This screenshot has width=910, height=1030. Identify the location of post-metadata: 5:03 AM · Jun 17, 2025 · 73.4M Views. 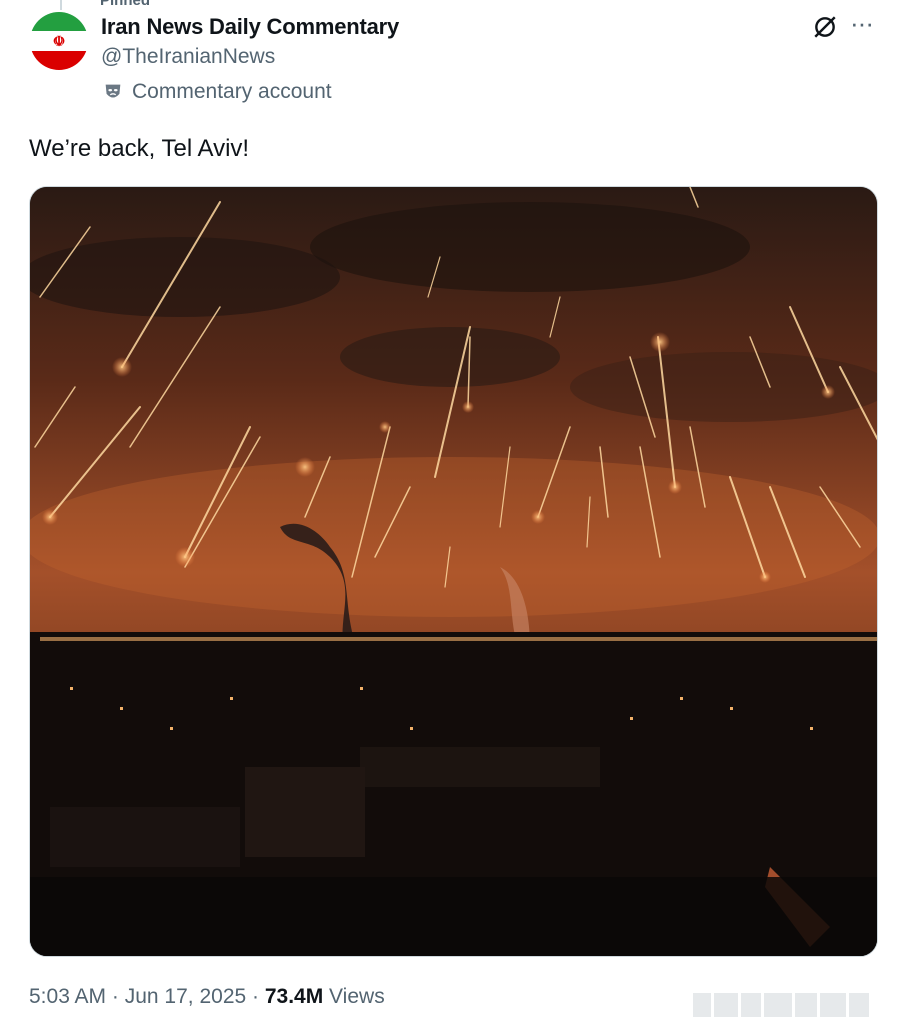
(207, 997).